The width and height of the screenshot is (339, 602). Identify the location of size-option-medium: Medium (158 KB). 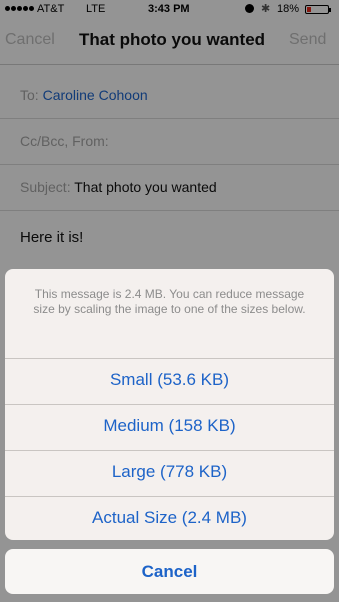
(169, 426).